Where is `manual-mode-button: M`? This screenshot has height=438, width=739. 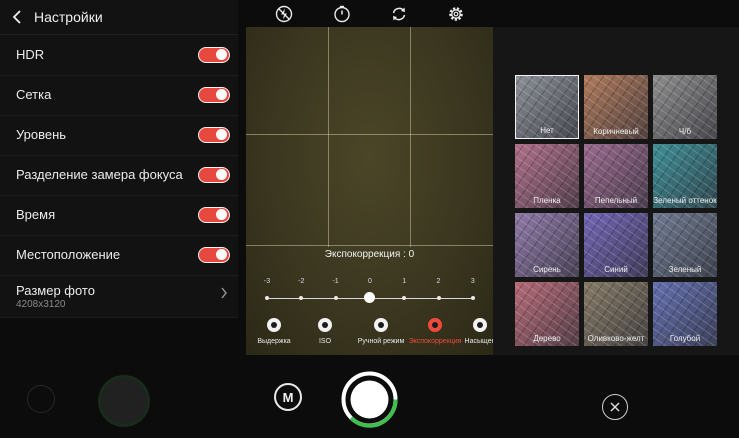
manual-mode-button: M is located at coordinates (288, 397).